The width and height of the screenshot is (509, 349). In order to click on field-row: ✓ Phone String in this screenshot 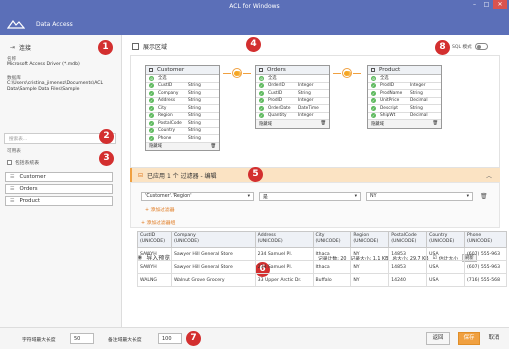, I will do `click(182, 139)`.